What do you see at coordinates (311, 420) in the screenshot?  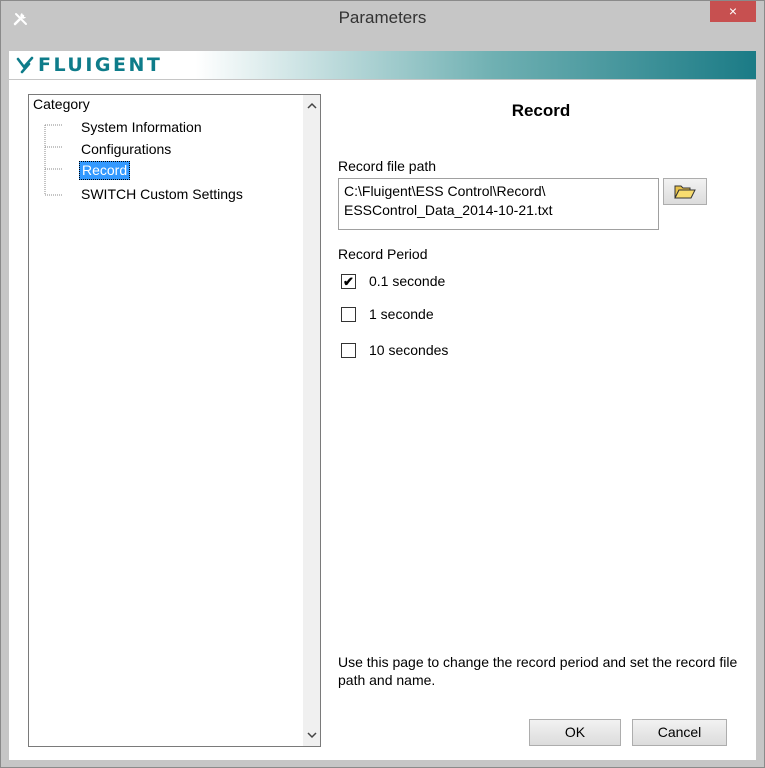 I see `tree-scrollbar` at bounding box center [311, 420].